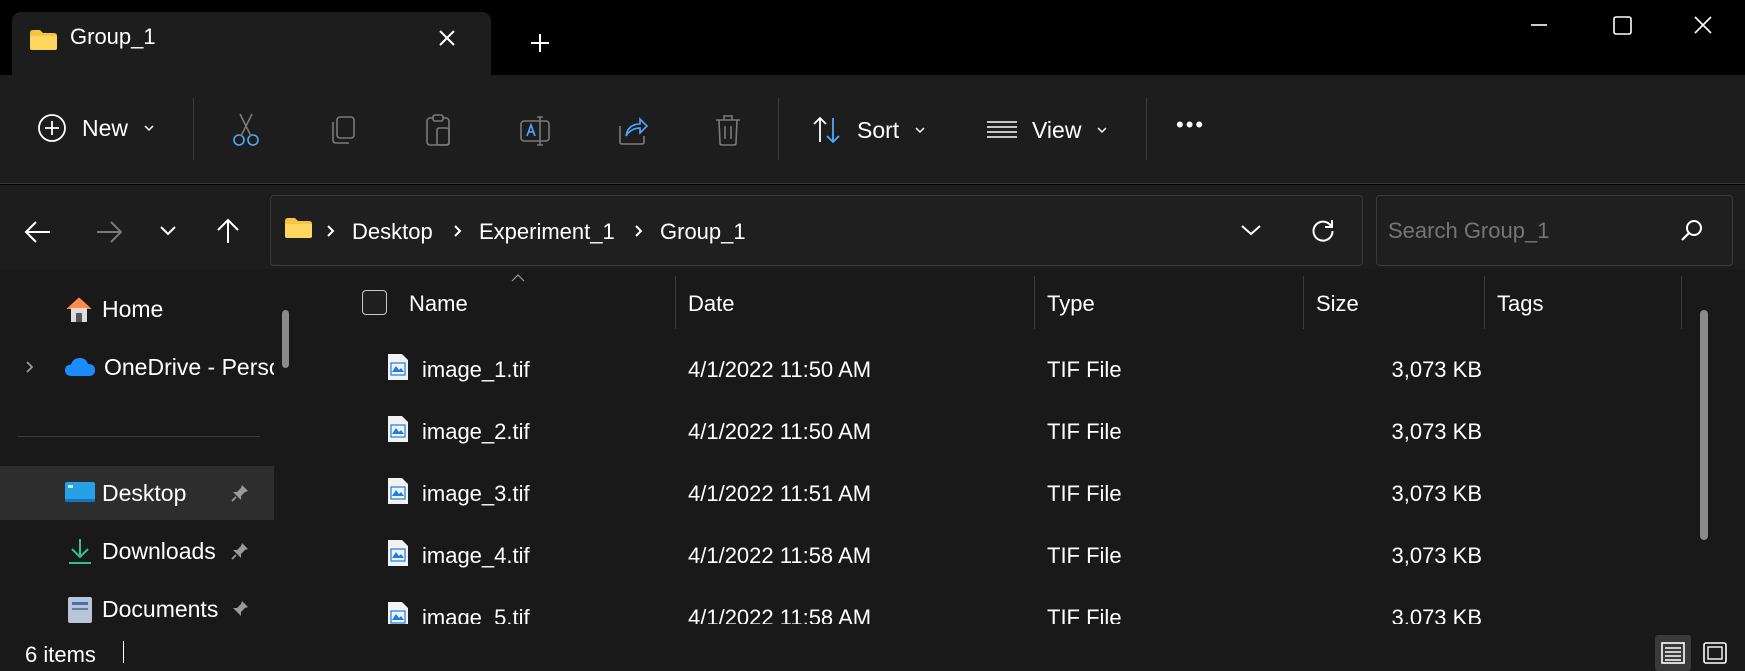 The image size is (1745, 671). Describe the element at coordinates (1704, 425) in the screenshot. I see `file-list-scrollbar` at that location.